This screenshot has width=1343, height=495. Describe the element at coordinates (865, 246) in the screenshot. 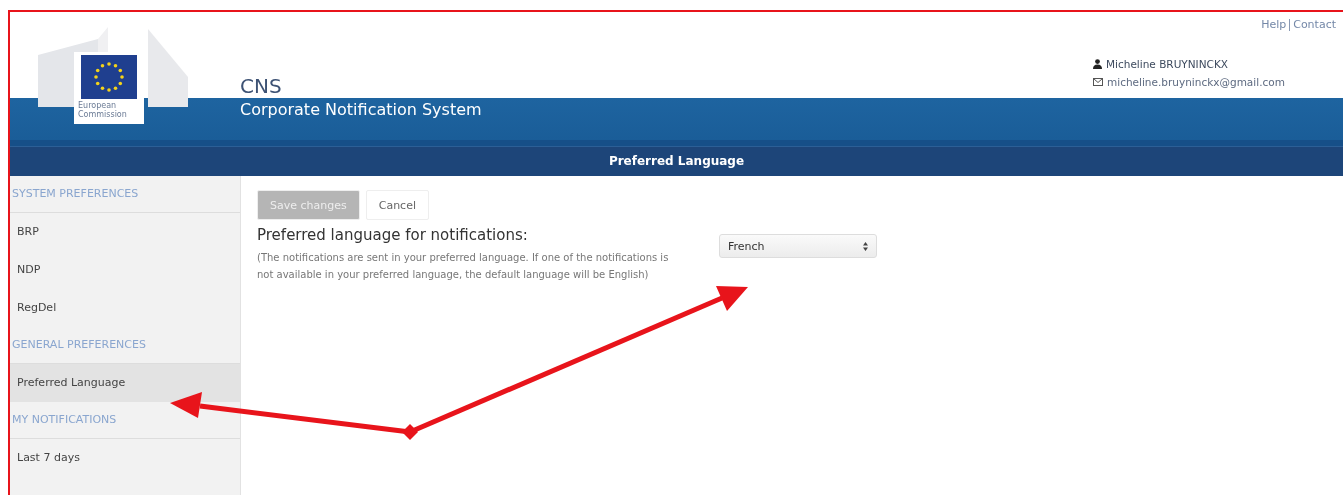

I see `updown-caret-icon` at that location.